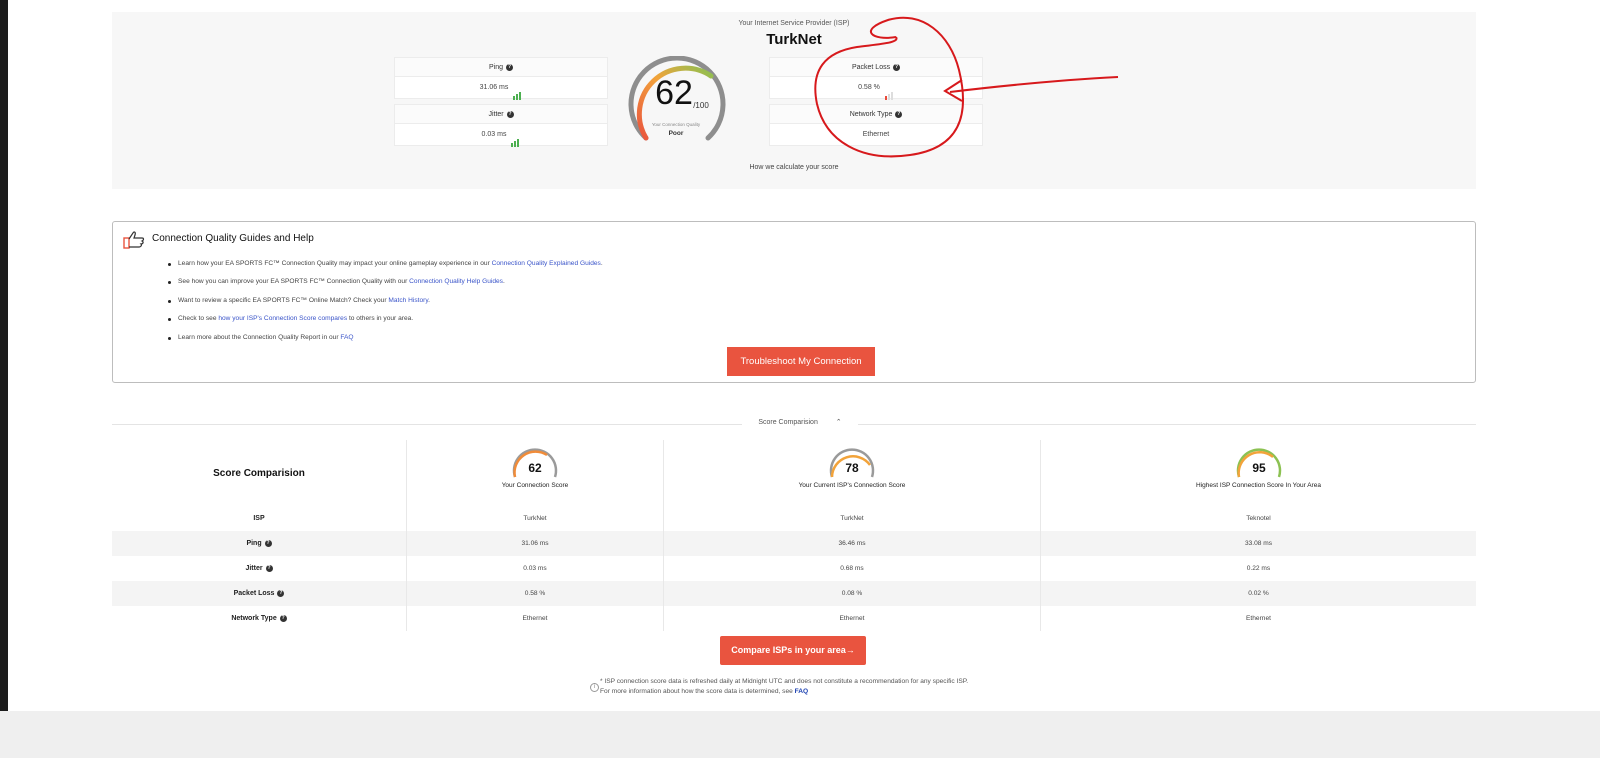 The image size is (1600, 758). Describe the element at coordinates (494, 87) in the screenshot. I see `ping-value: 31.06 ms` at that location.